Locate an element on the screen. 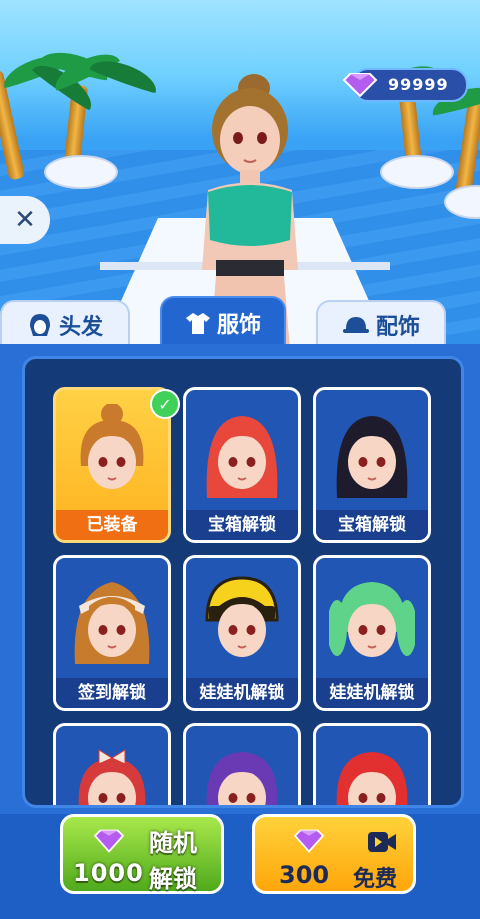  tab-label: 服饰 is located at coordinates (238, 325).